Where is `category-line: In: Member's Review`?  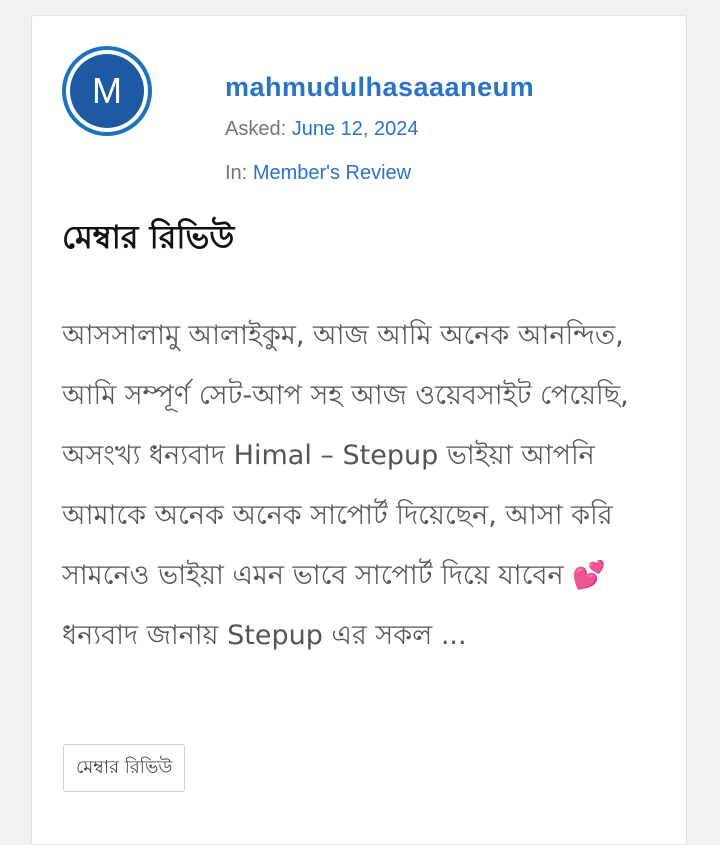 category-line: In: Member's Review is located at coordinates (379, 179).